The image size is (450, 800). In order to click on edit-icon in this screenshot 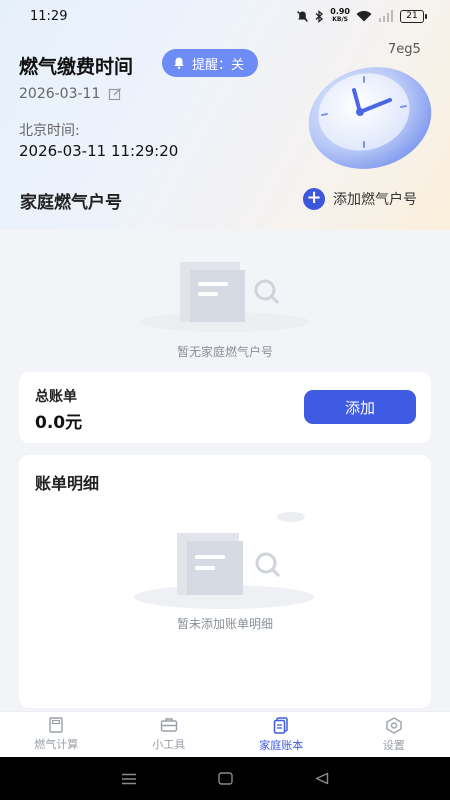, I will do `click(115, 94)`.